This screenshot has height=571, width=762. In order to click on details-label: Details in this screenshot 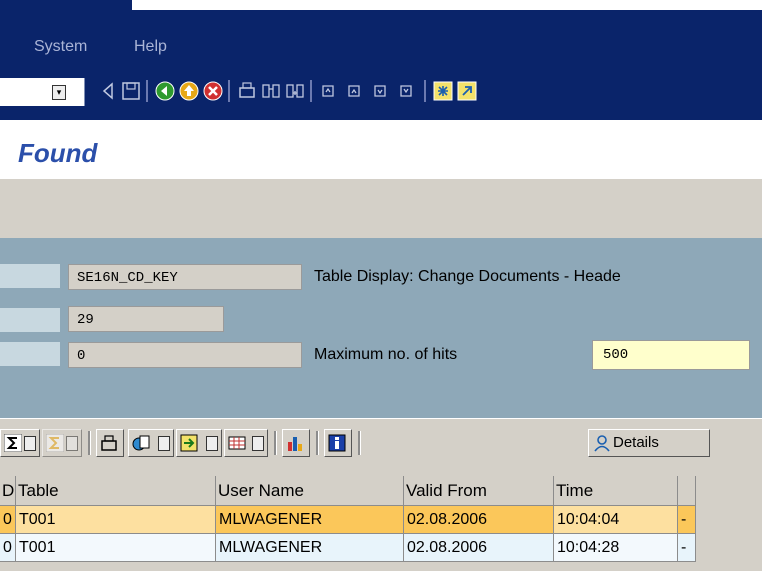, I will do `click(636, 442)`.